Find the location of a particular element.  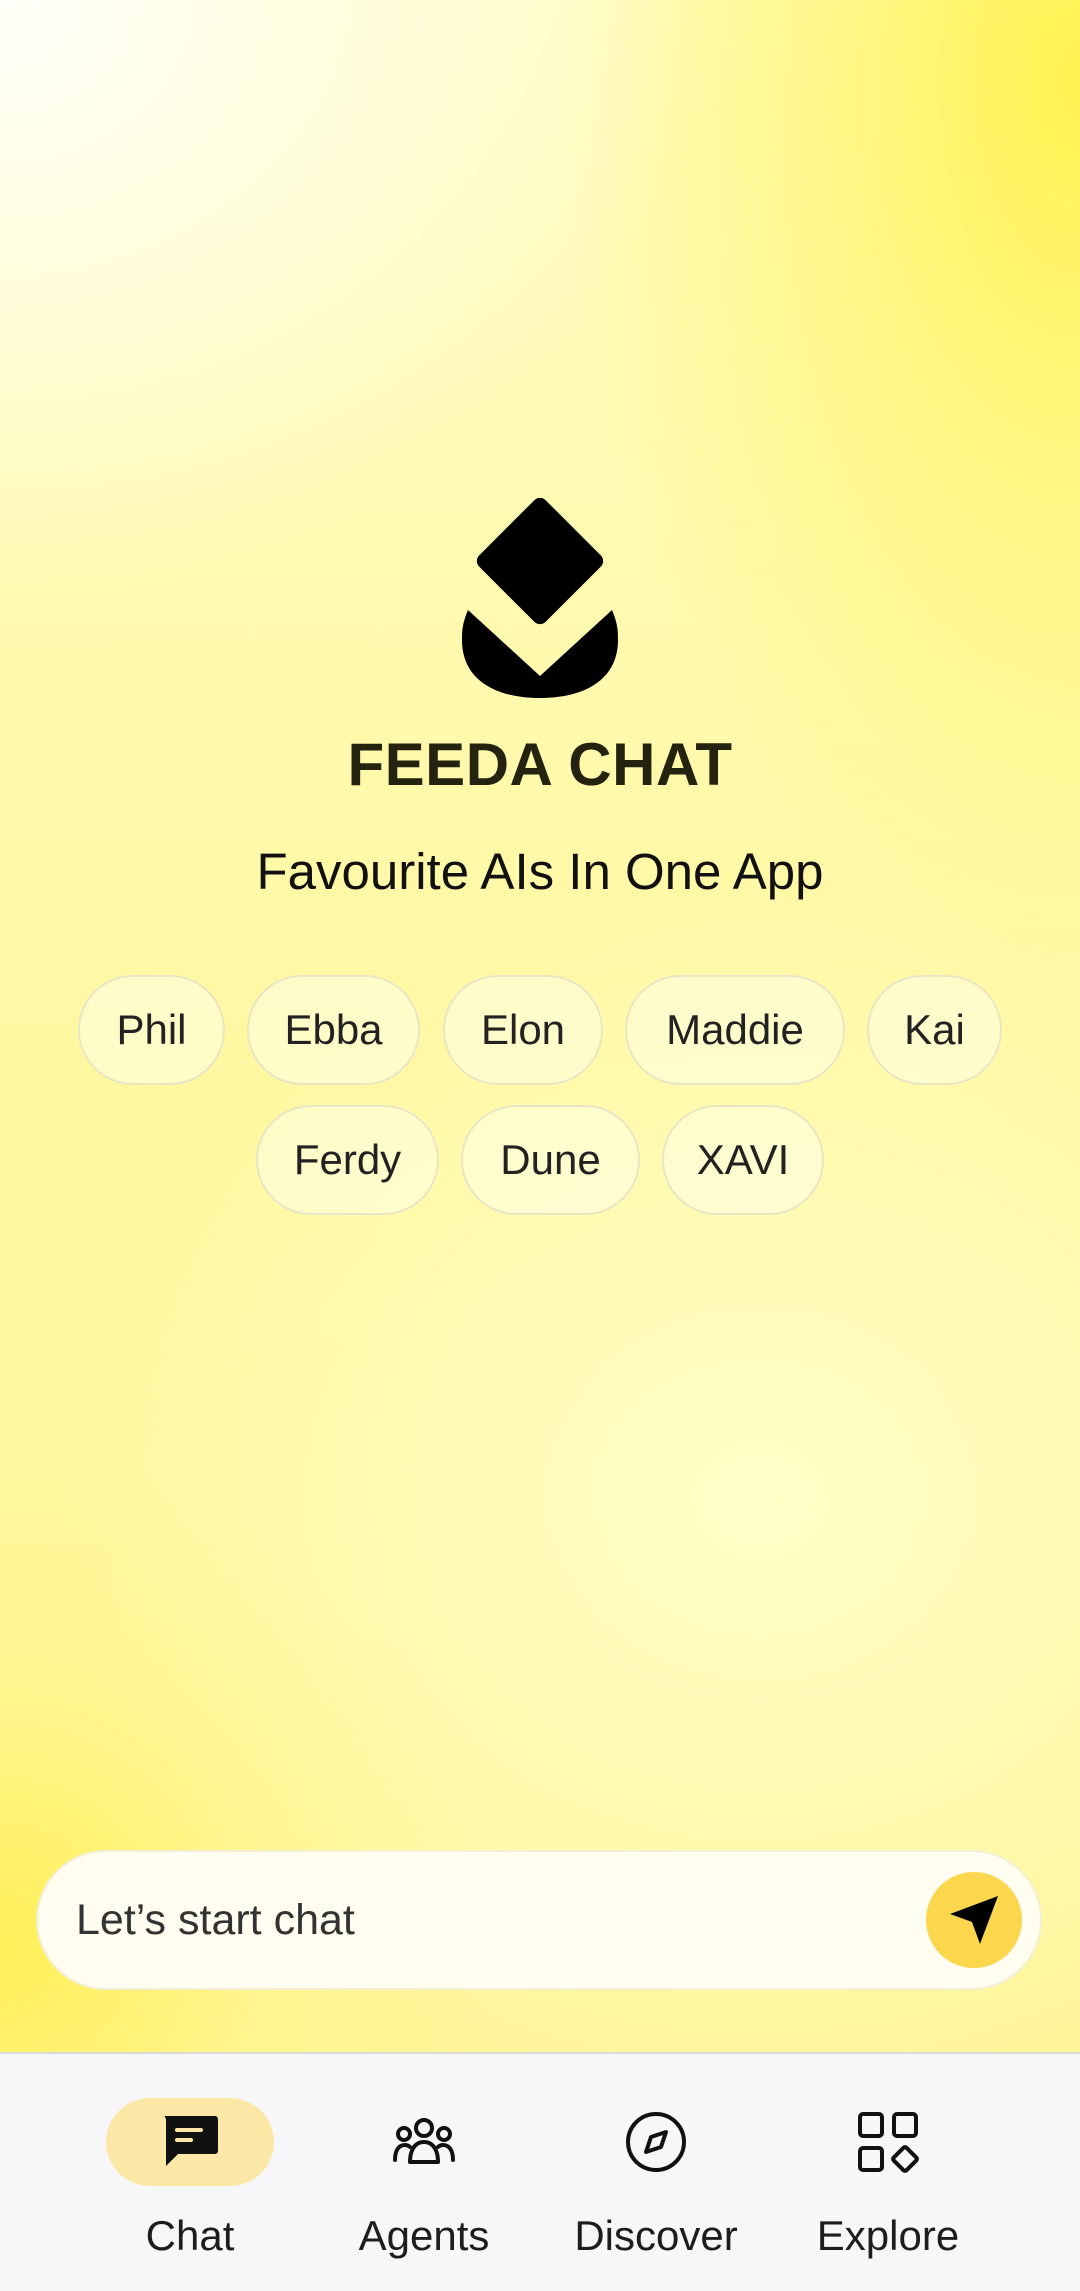

send-icon is located at coordinates (974, 1920).